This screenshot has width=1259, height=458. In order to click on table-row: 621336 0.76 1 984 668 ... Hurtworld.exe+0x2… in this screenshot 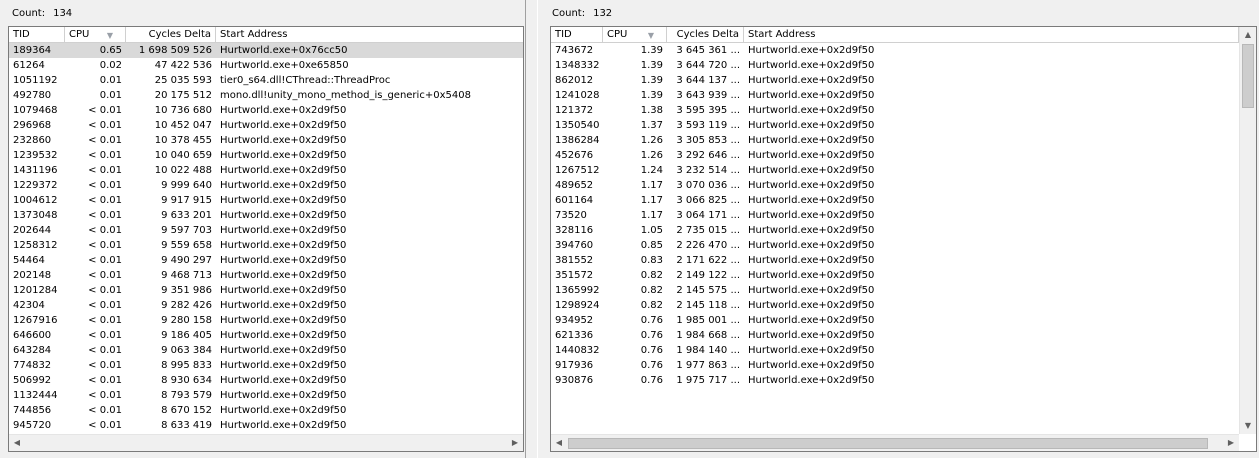, I will do `click(895, 335)`.